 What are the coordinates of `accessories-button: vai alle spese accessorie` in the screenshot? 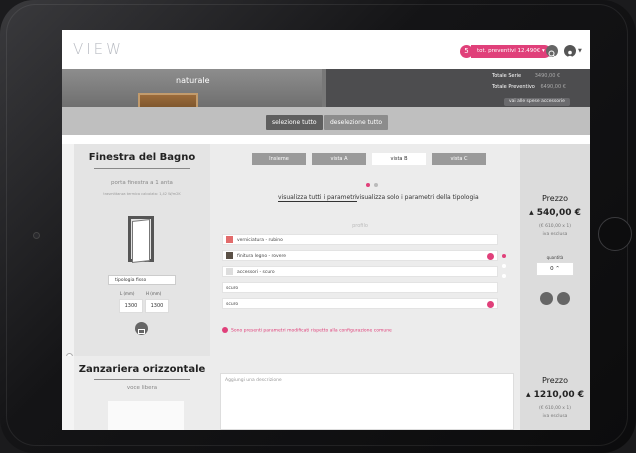 It's located at (537, 102).